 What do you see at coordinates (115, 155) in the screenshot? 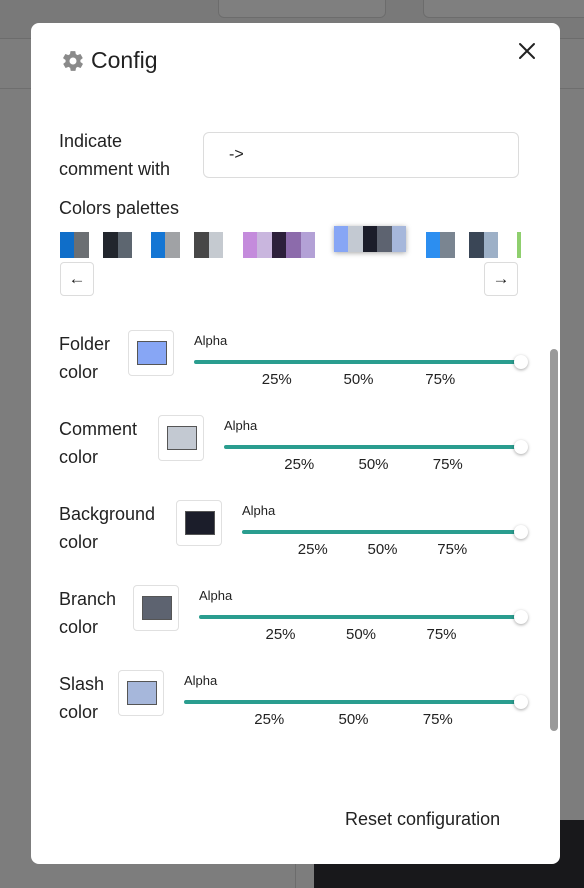
I see `comment-indicator-label: Indicate comment with` at bounding box center [115, 155].